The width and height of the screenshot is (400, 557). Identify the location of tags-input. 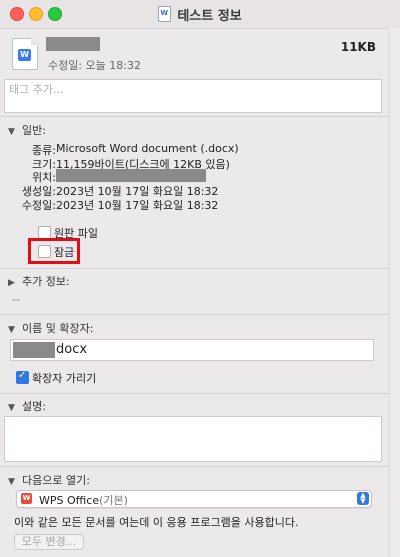
(189, 89).